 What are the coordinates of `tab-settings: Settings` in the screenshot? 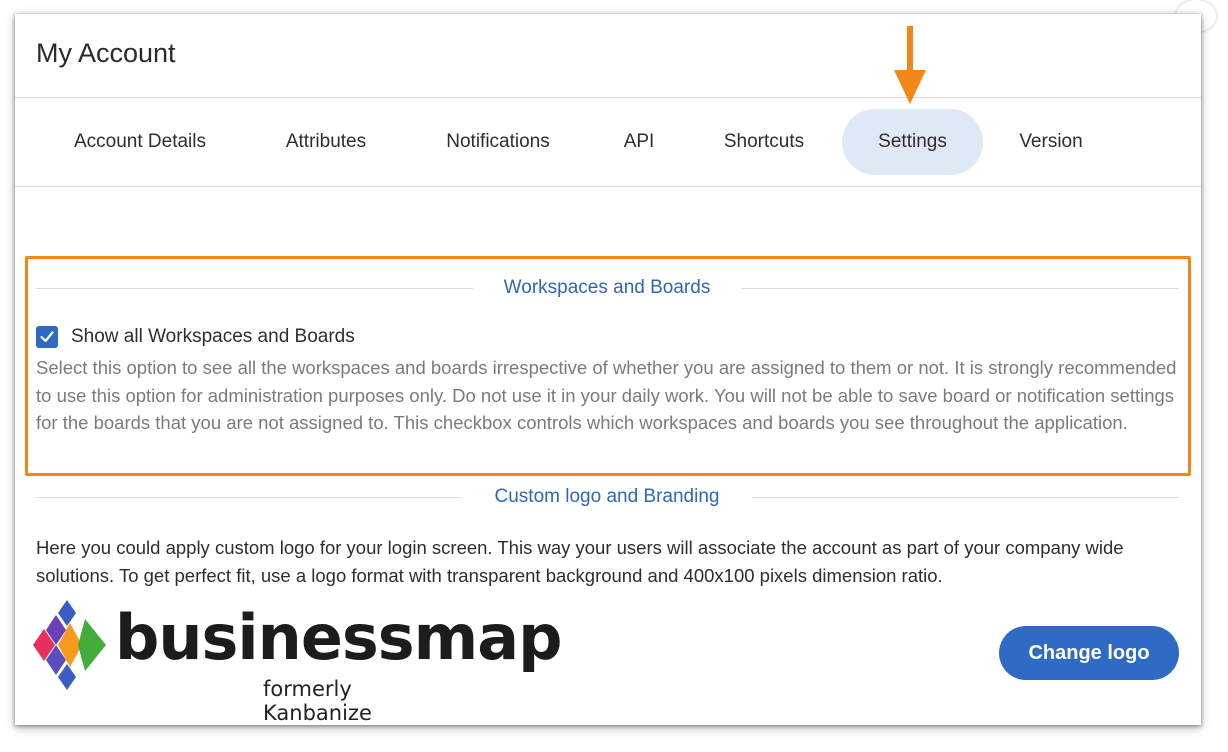 It's located at (912, 142).